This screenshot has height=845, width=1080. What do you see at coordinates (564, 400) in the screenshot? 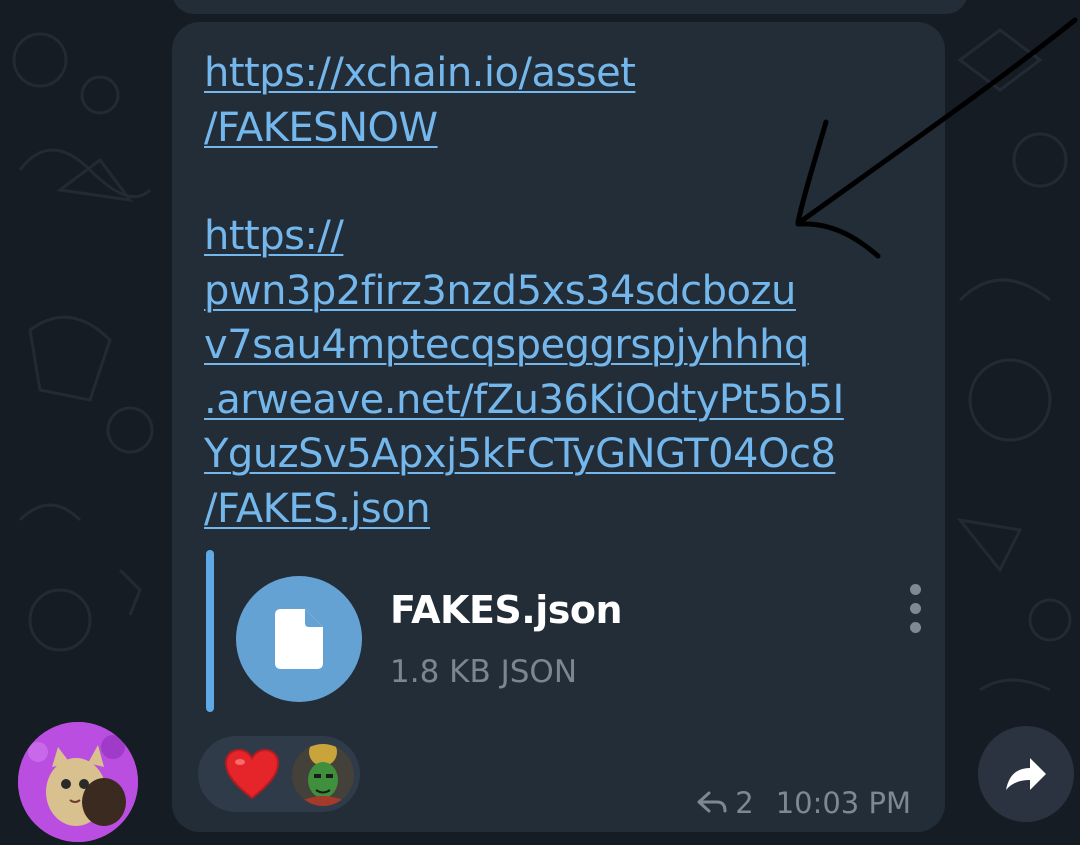
I see `arweave-link-line-4: .arweave.net/fZu36KiOdtyPt5b5I` at bounding box center [564, 400].